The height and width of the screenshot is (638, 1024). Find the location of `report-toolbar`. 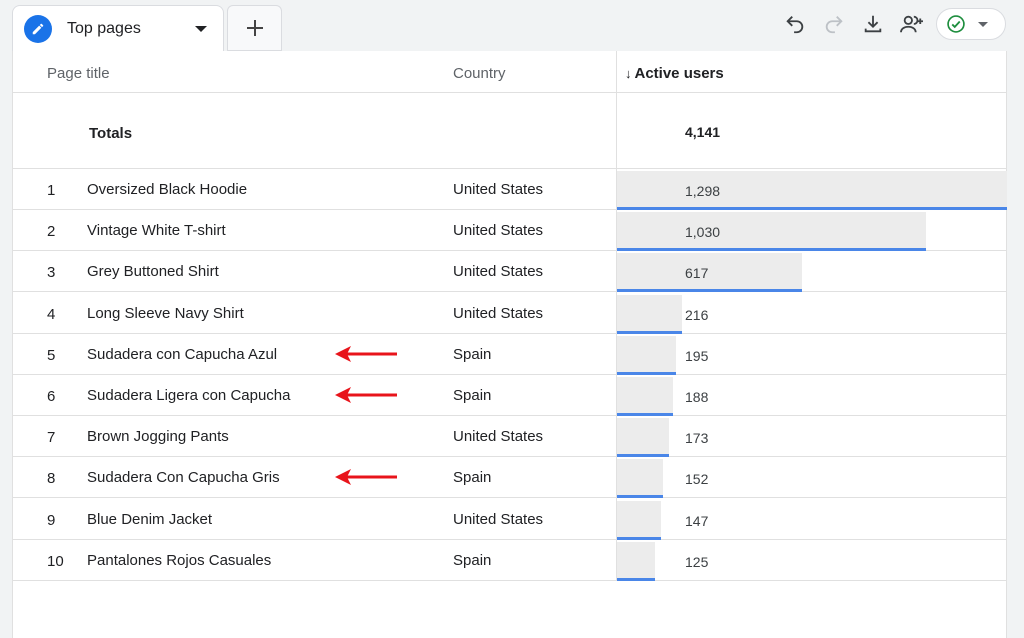

report-toolbar is located at coordinates (888, 24).